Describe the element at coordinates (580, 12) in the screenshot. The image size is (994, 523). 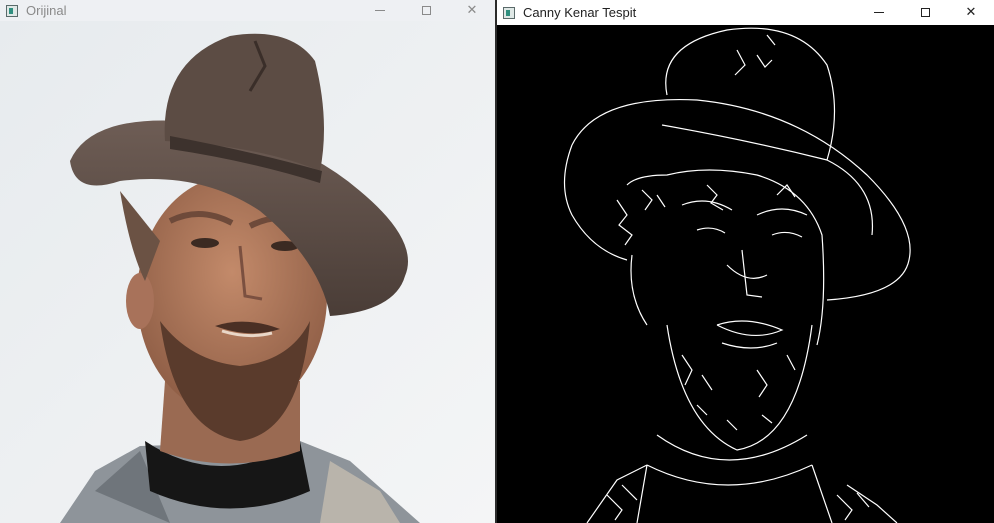
I see `window-title: Canny Kenar Tespit` at that location.